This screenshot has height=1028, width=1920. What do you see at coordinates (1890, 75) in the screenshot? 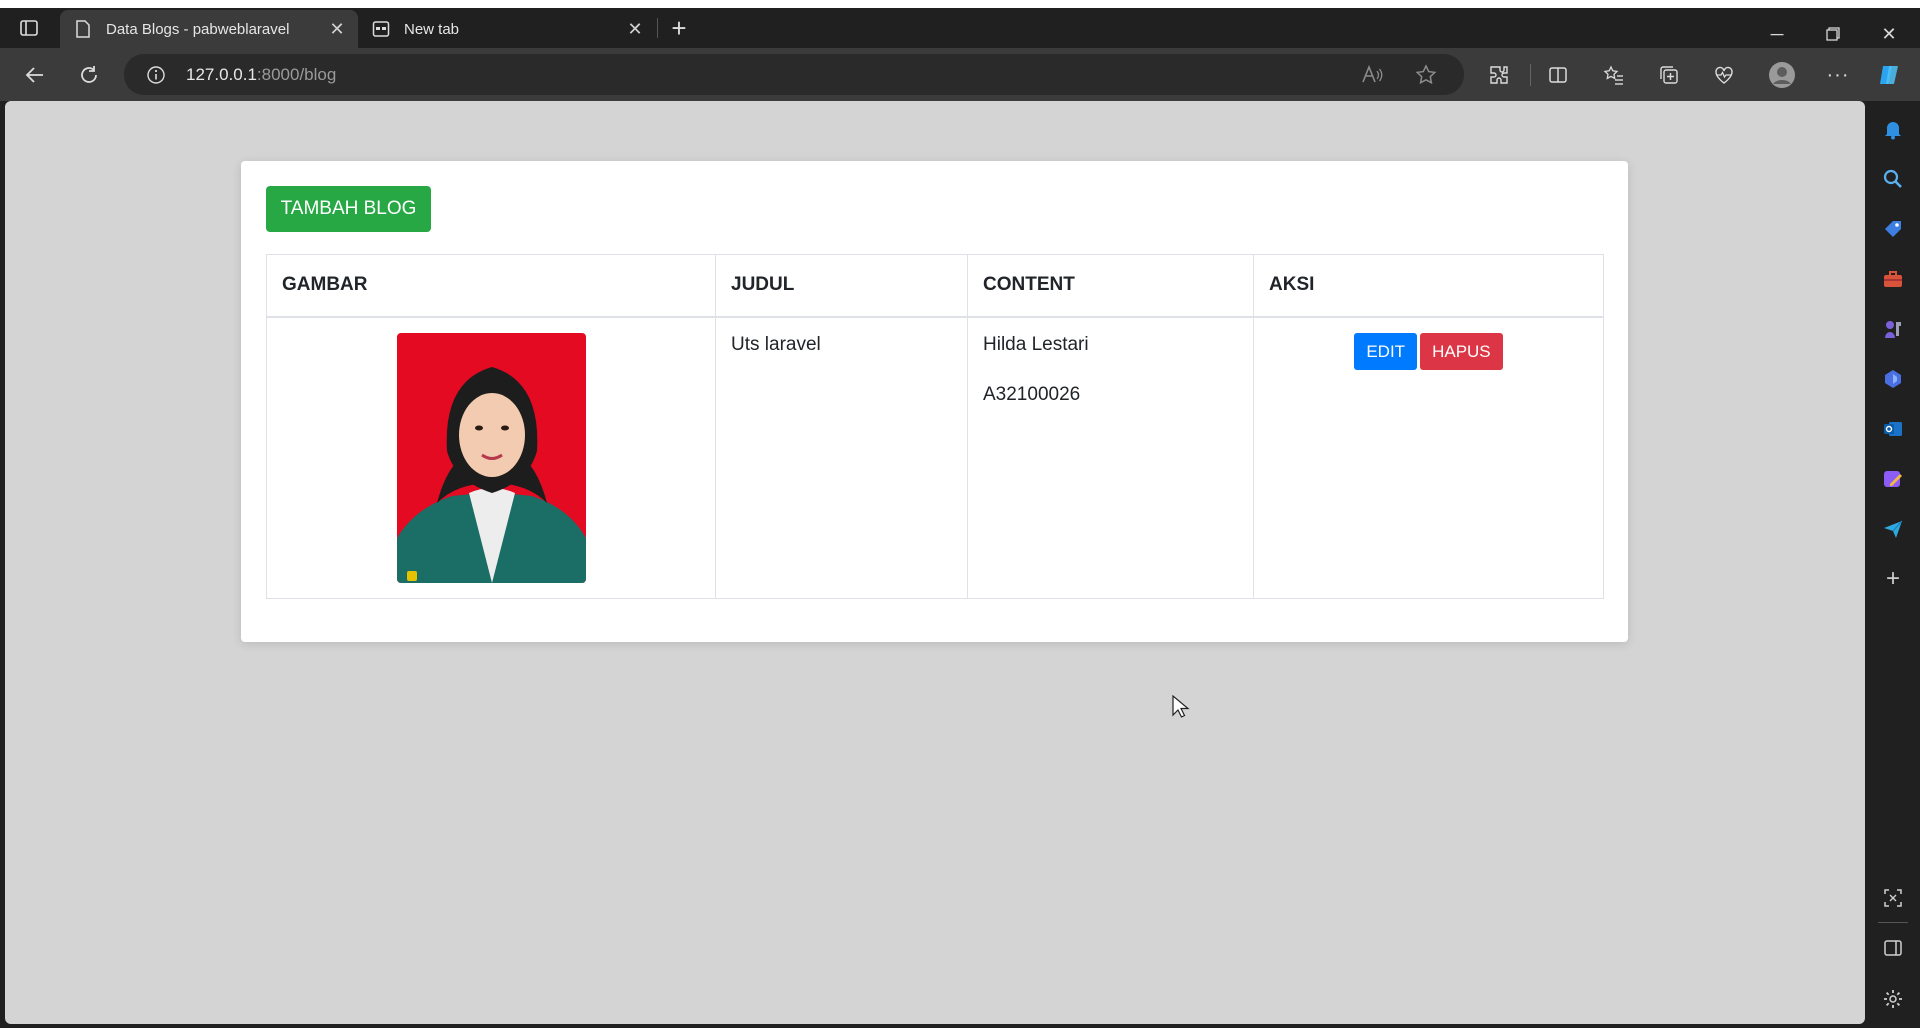
I see `copilot-icon` at bounding box center [1890, 75].